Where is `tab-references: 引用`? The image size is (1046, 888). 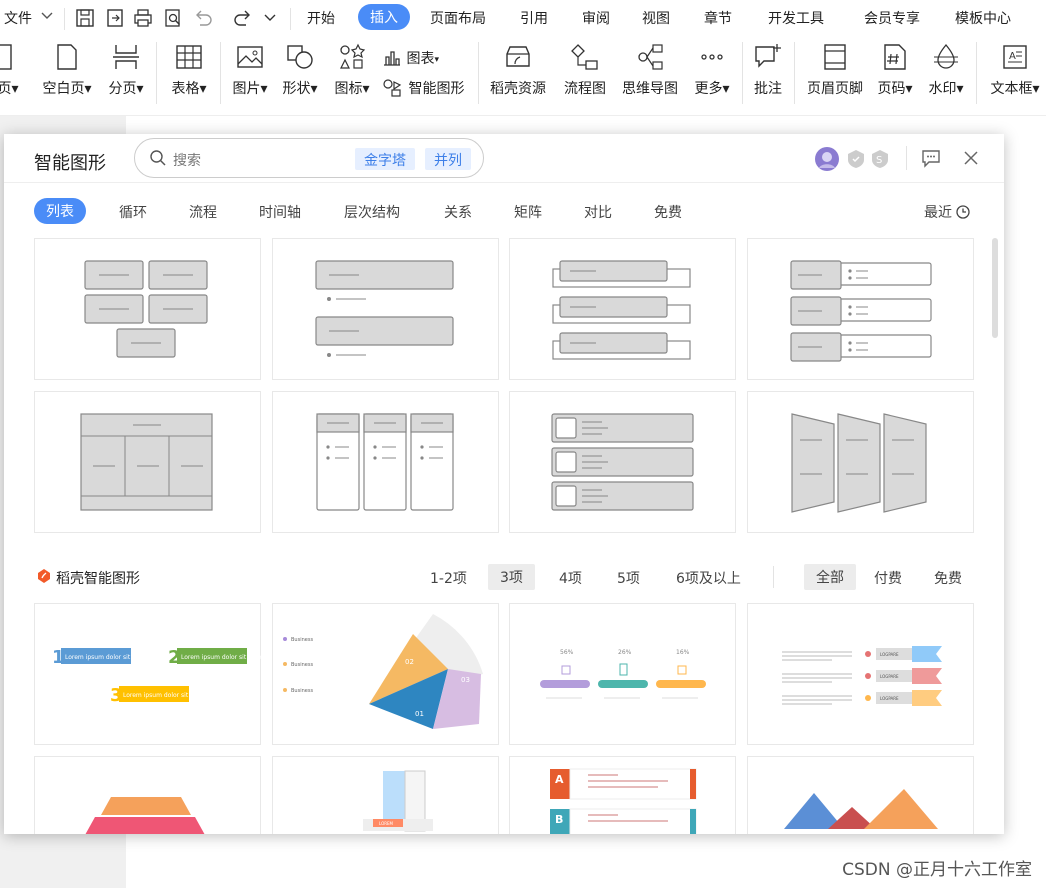 tab-references: 引用 is located at coordinates (534, 18).